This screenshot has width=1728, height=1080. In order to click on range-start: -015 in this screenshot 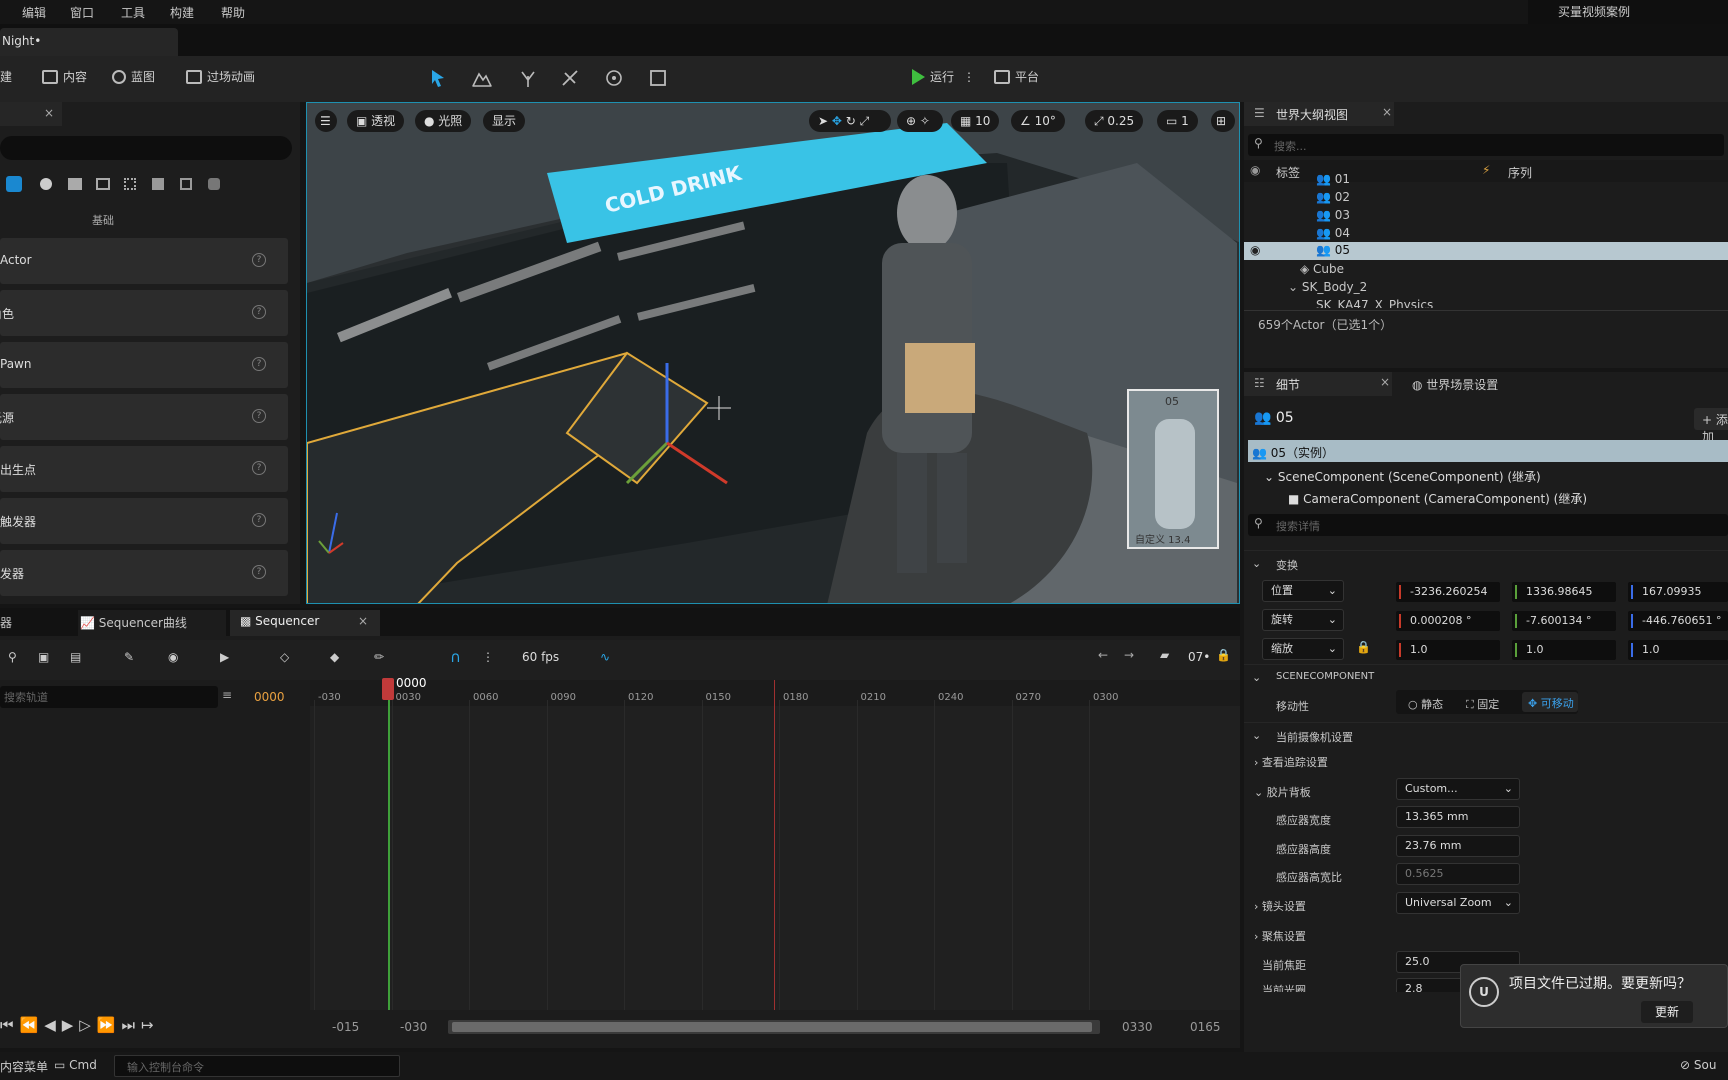, I will do `click(345, 1027)`.